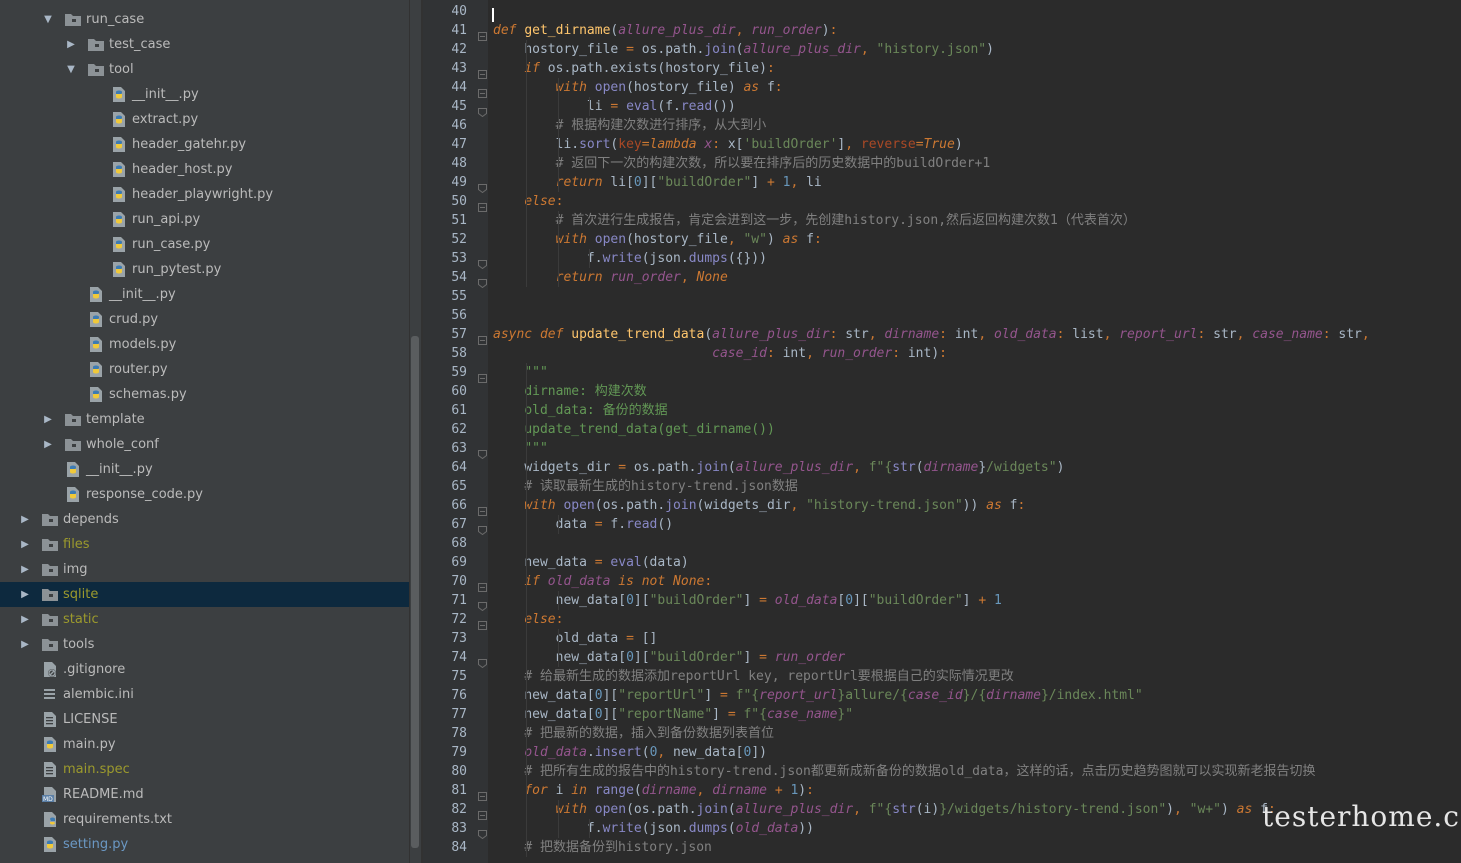 The height and width of the screenshot is (863, 1461). Describe the element at coordinates (630, 125) in the screenshot. I see `code-line: # 根据构建次数进行排序，从大到小` at that location.